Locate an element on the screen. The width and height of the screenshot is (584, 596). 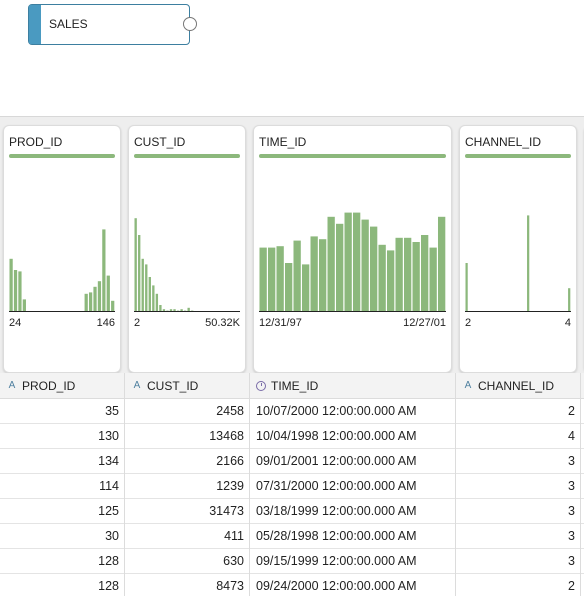
column-header-prod: A PROD_ID is located at coordinates (62, 386).